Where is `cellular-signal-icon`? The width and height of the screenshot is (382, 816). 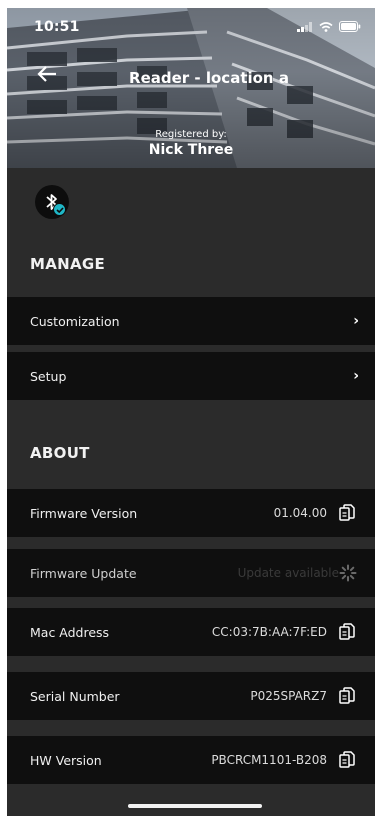 cellular-signal-icon is located at coordinates (304, 26).